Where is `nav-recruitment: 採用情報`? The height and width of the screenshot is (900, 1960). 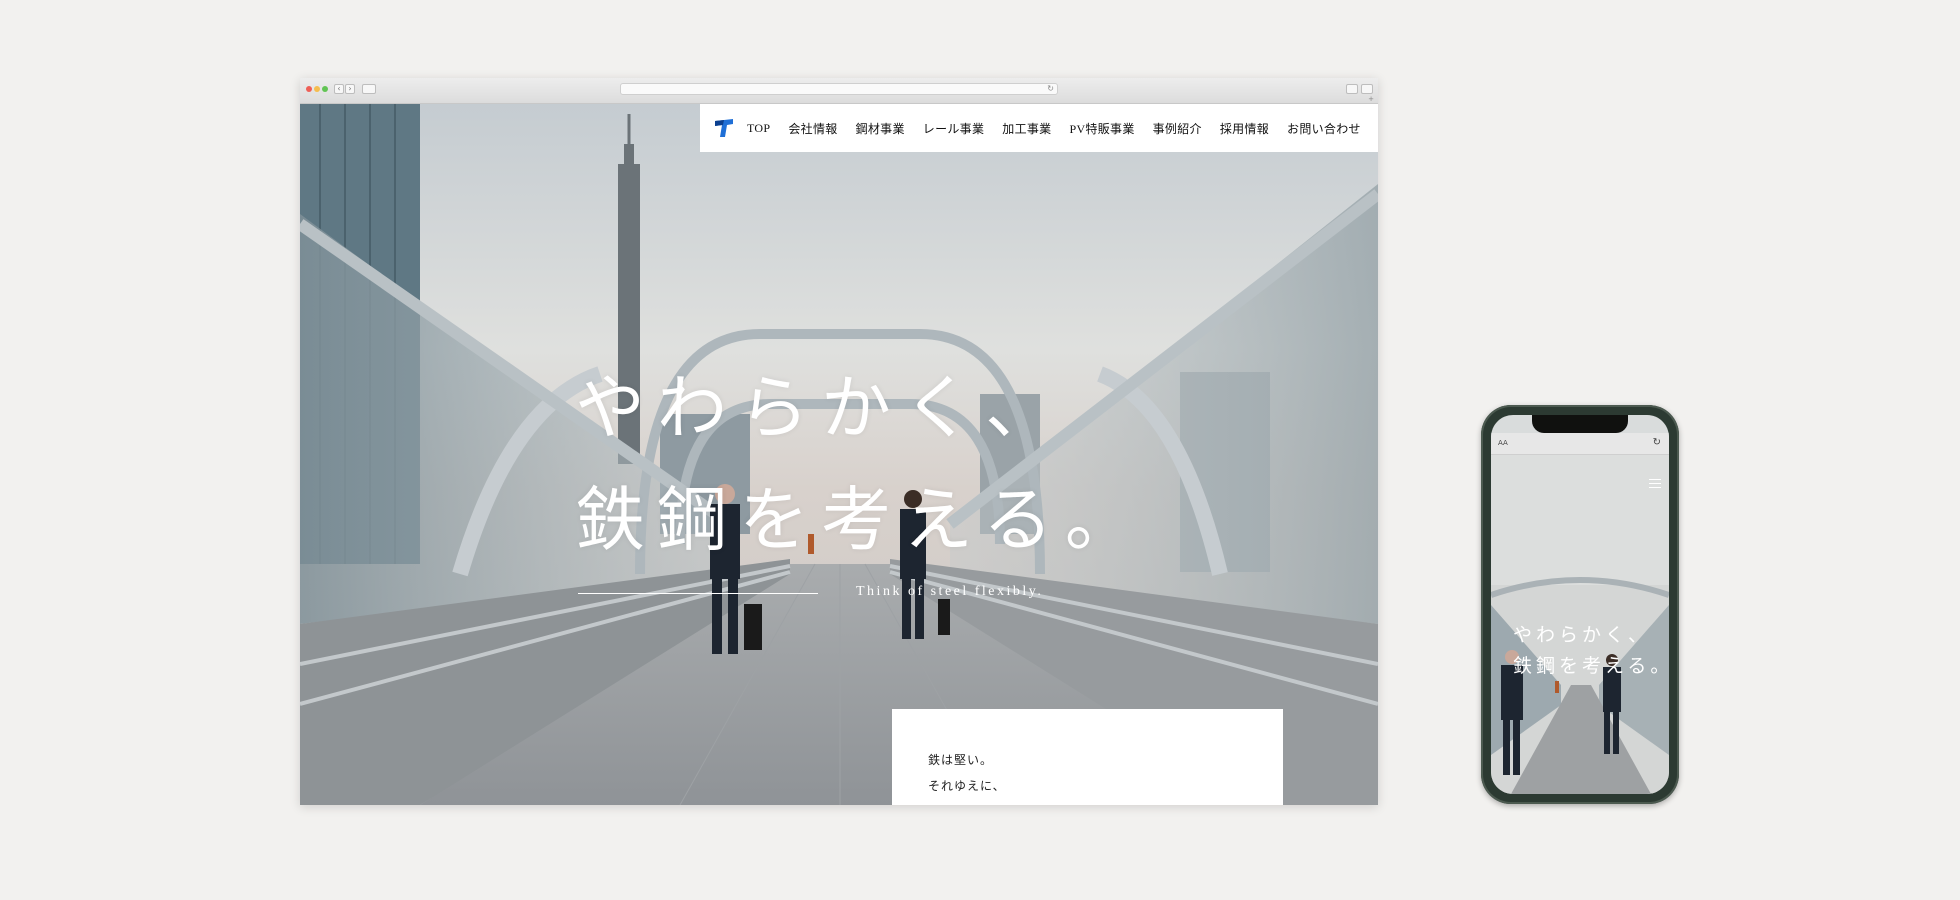
nav-recruitment: 採用情報 is located at coordinates (1244, 128).